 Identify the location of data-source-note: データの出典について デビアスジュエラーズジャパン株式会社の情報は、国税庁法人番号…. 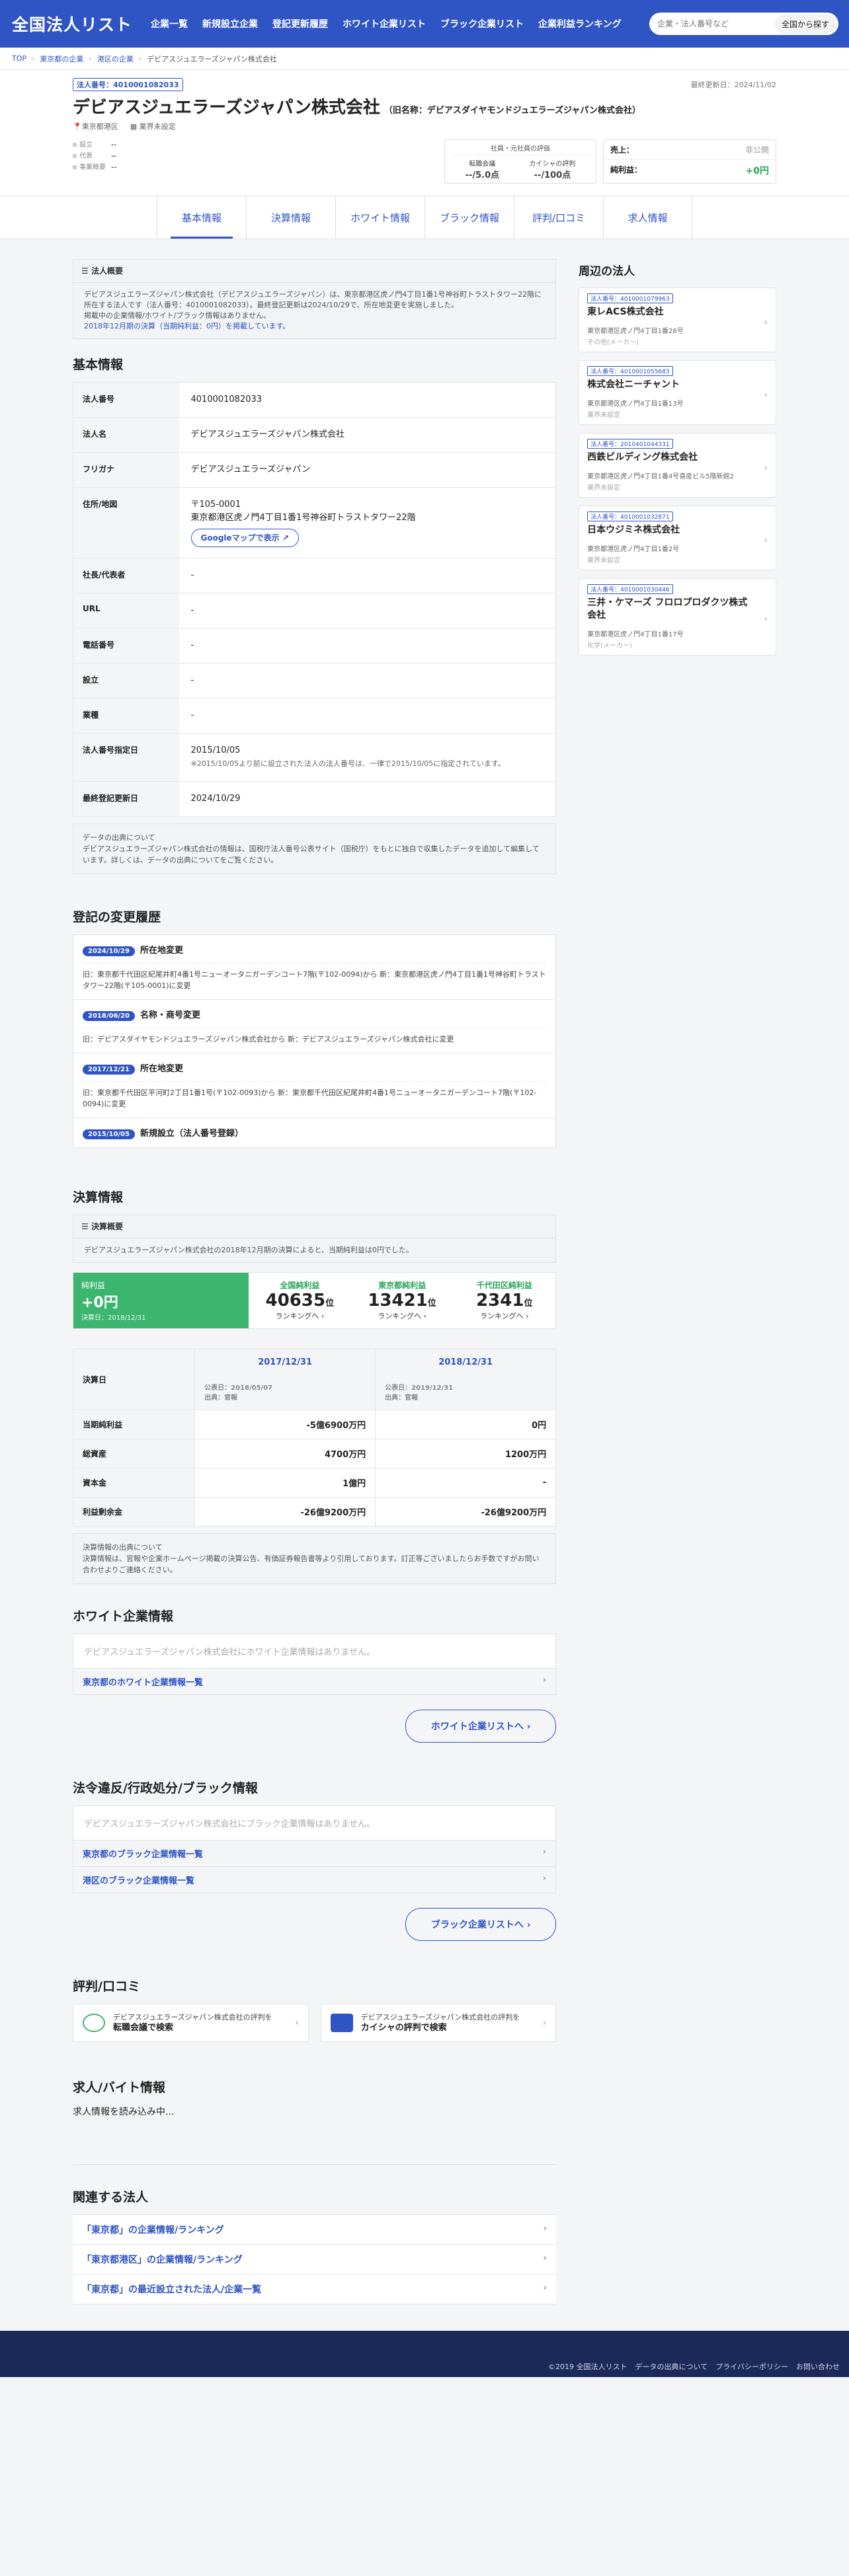
(315, 848).